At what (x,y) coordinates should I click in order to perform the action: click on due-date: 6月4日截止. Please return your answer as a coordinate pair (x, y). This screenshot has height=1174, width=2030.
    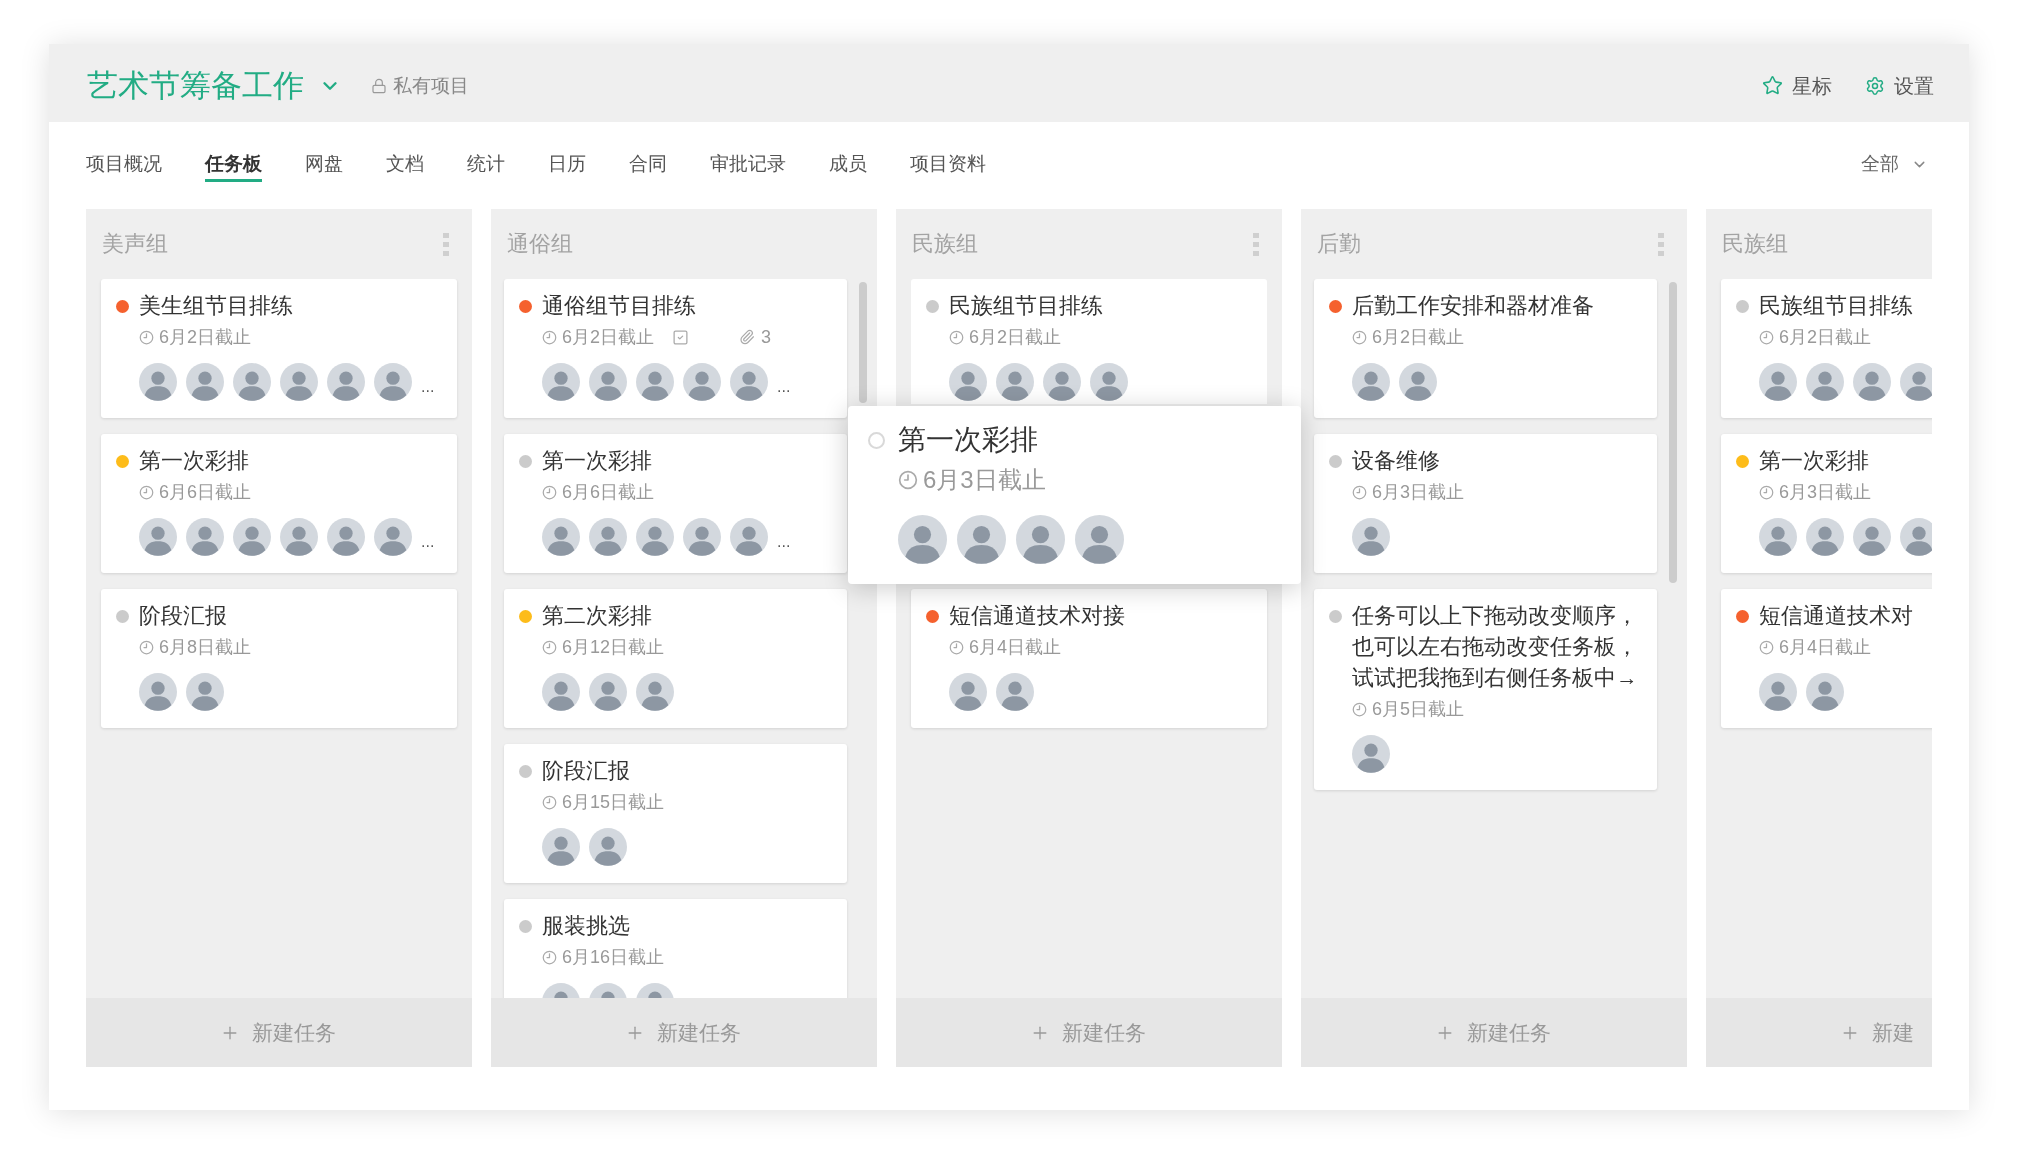
    Looking at the image, I should click on (1825, 647).